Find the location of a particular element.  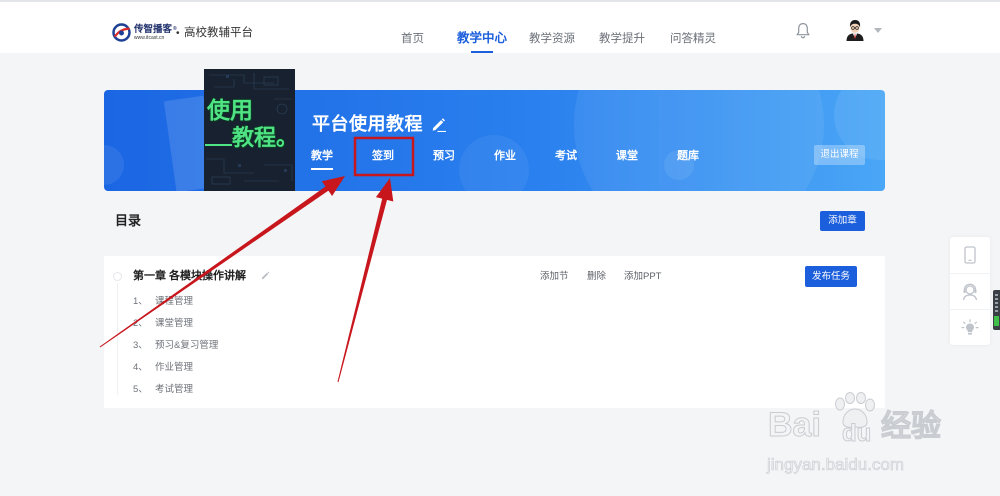

section-title: 作业管理 is located at coordinates (174, 367).